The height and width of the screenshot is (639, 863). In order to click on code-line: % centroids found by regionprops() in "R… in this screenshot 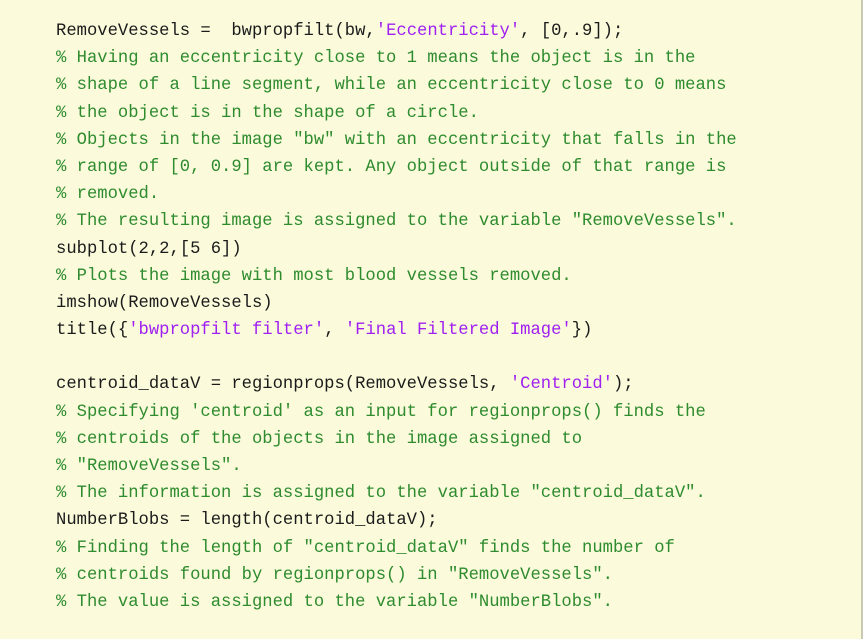, I will do `click(458, 575)`.